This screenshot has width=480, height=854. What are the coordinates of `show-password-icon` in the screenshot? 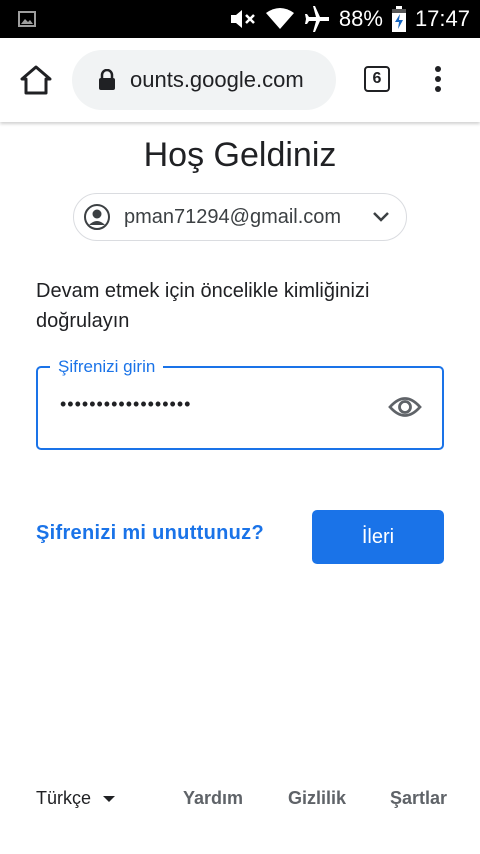 It's located at (405, 407).